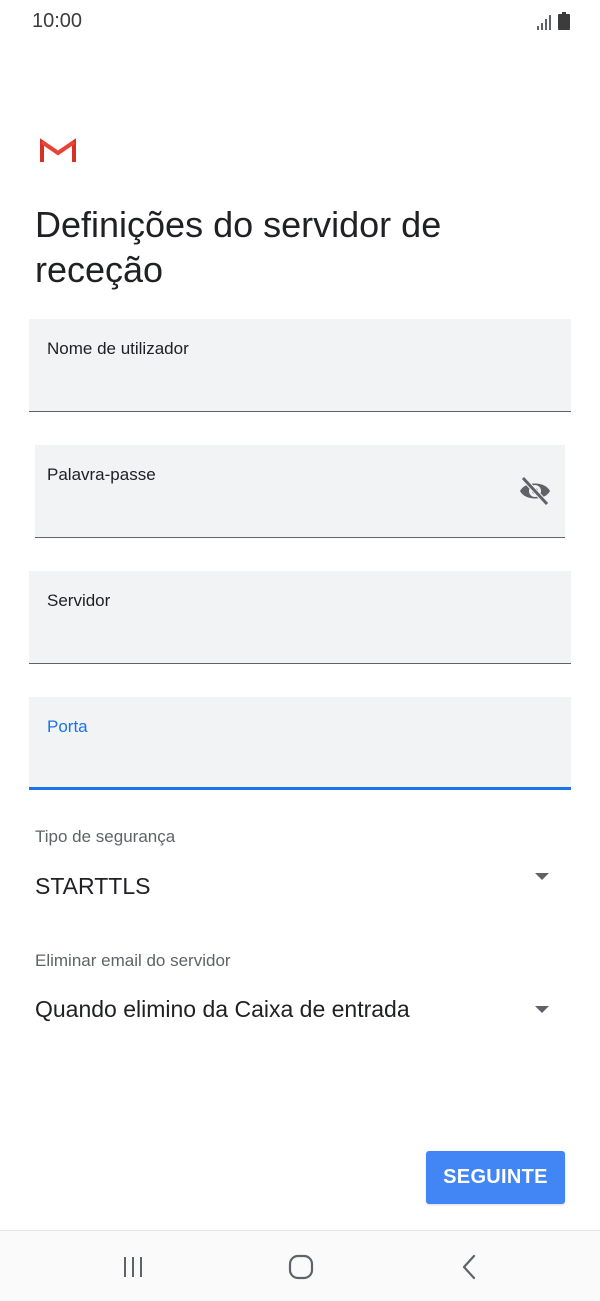 The width and height of the screenshot is (600, 1301). I want to click on navigation-bar, so click(300, 1265).